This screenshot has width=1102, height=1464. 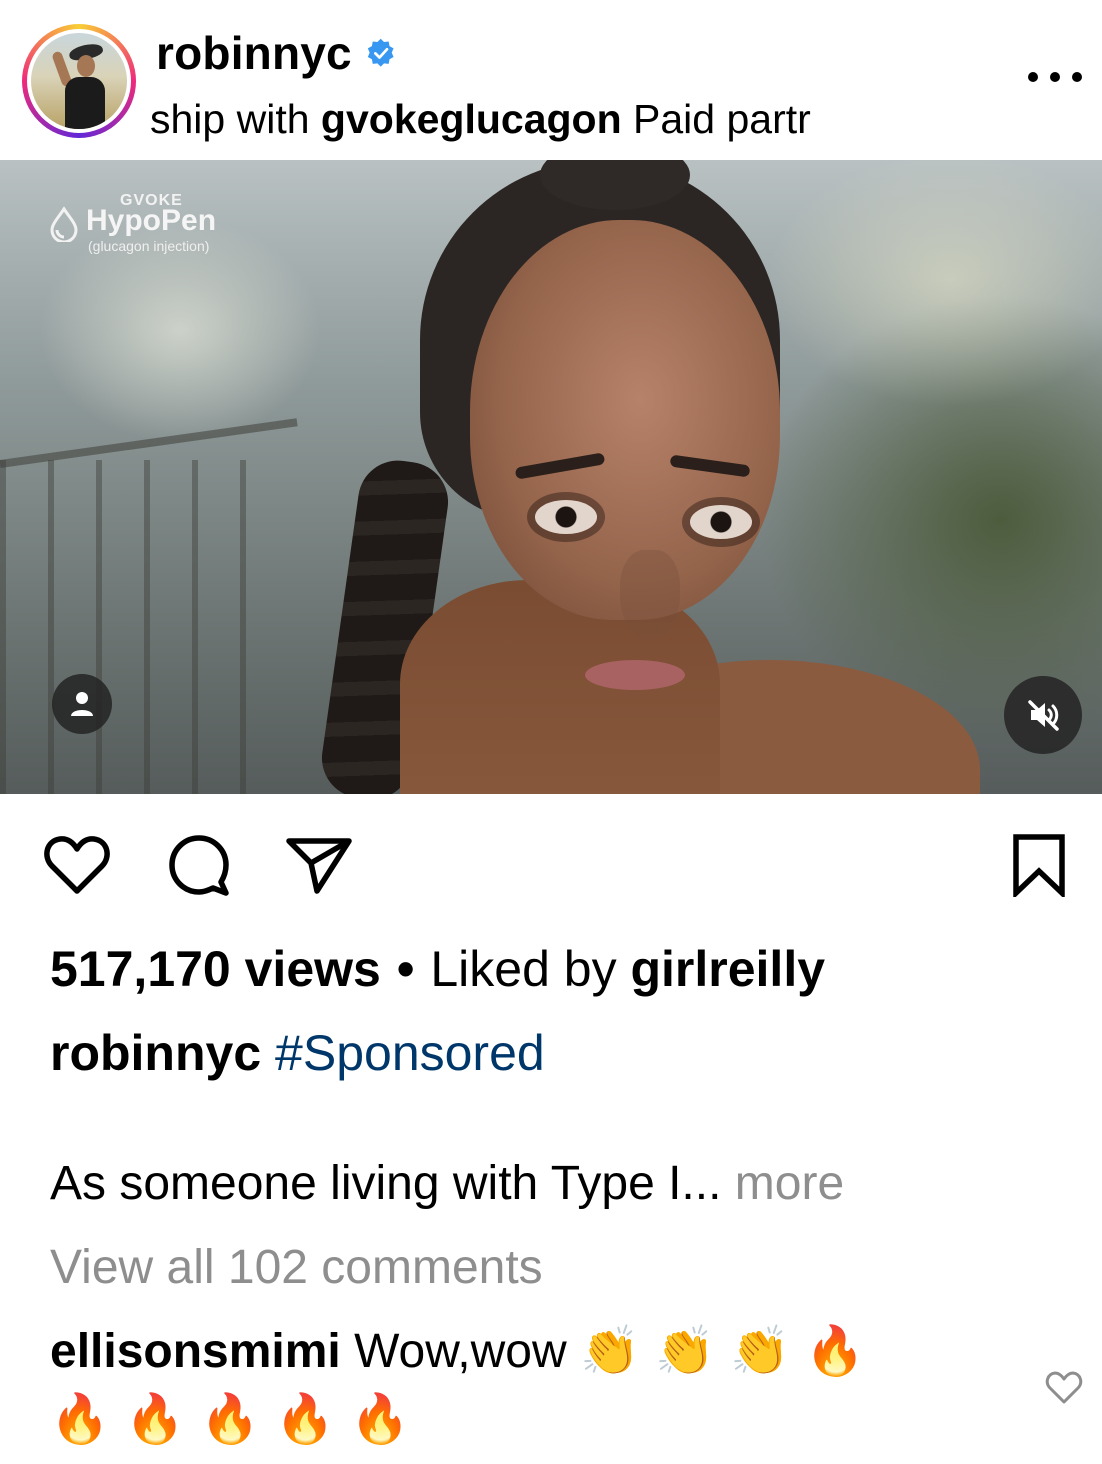 I want to click on post-username: robinnyc, so click(x=254, y=53).